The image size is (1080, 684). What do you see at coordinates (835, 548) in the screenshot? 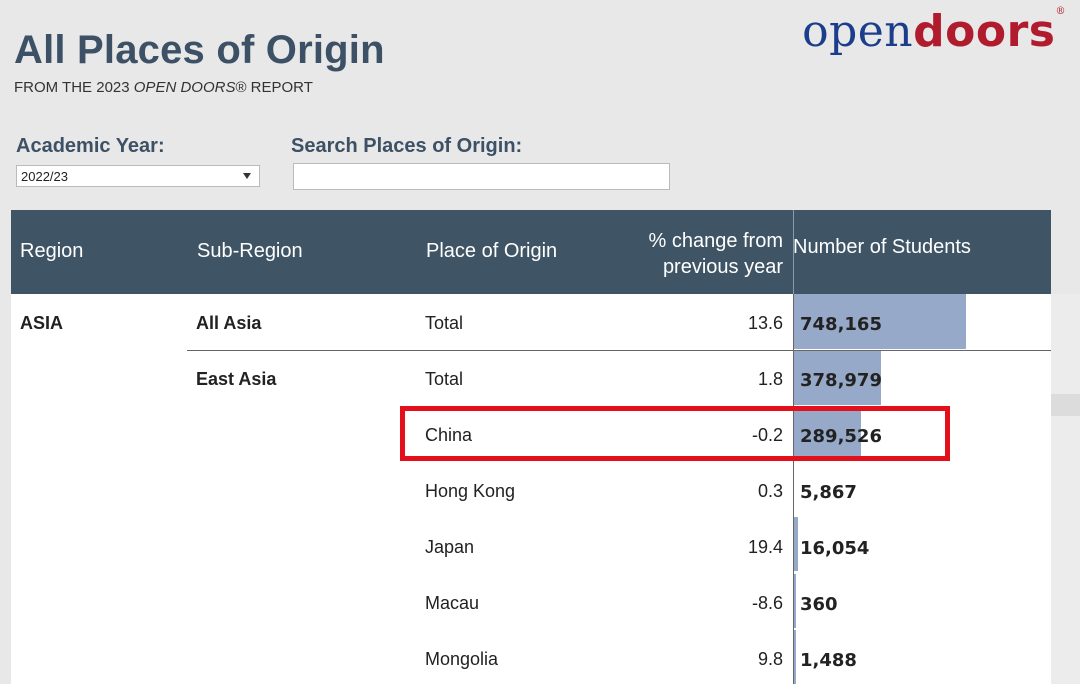
I see `students-cell: 16,054` at bounding box center [835, 548].